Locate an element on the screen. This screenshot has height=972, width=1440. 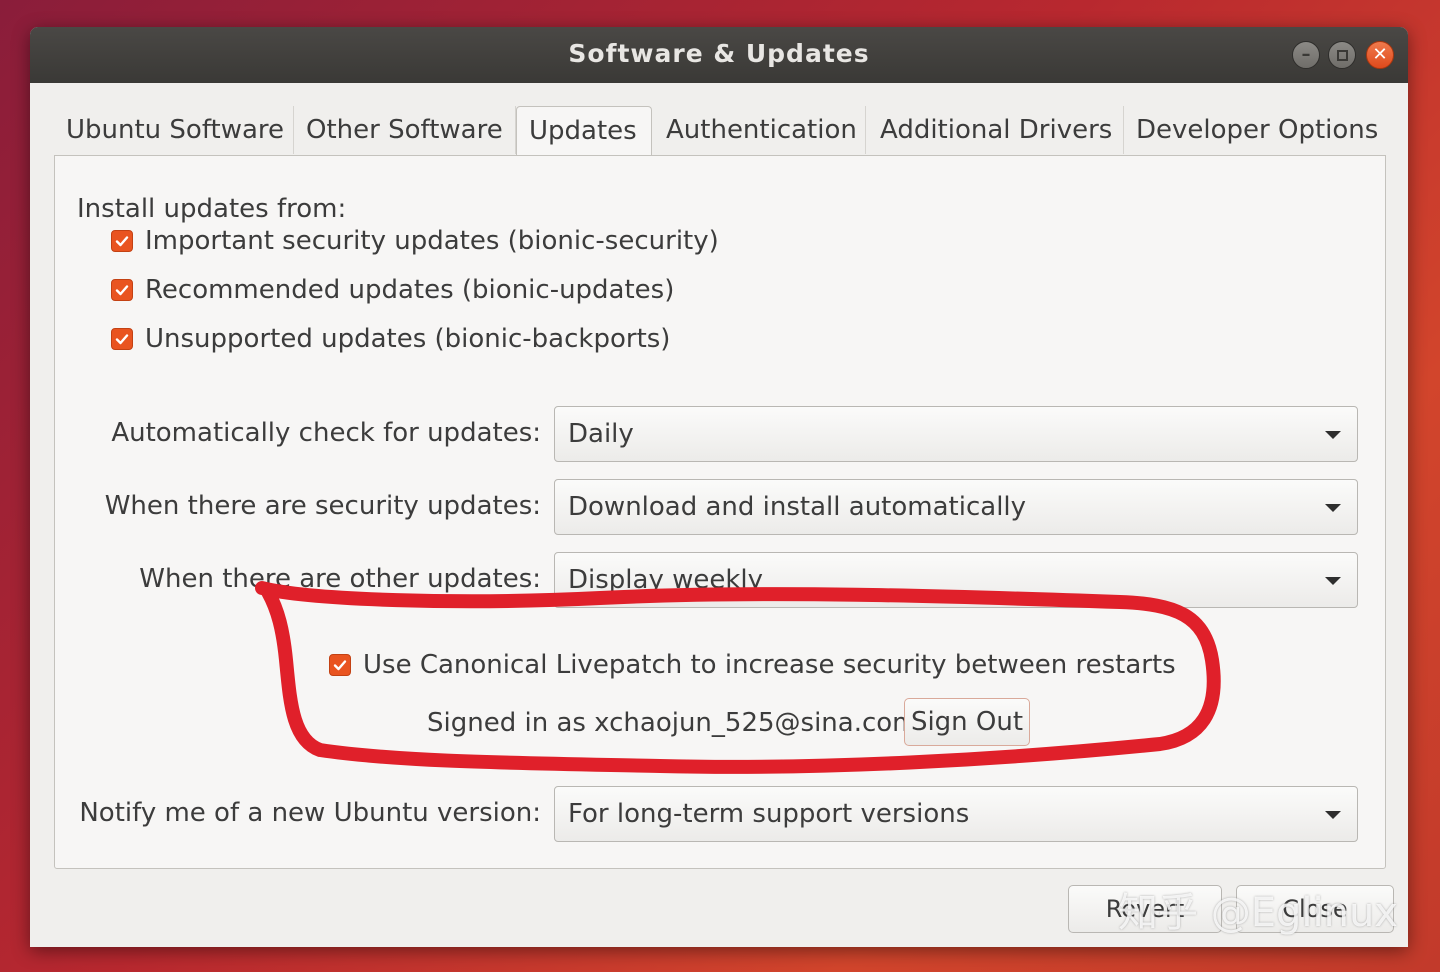
livepatch-signed-in-text: Signed in as xchaojun_525@sina.com is located at coordinates (672, 723).